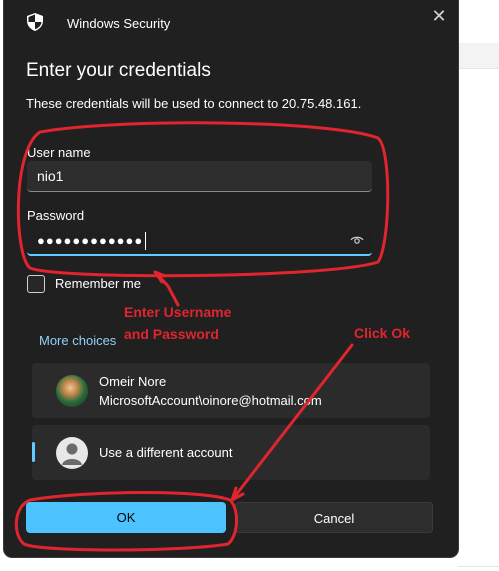 This screenshot has width=499, height=571. Describe the element at coordinates (77, 340) in the screenshot. I see `more-choices-link: More choices` at that location.